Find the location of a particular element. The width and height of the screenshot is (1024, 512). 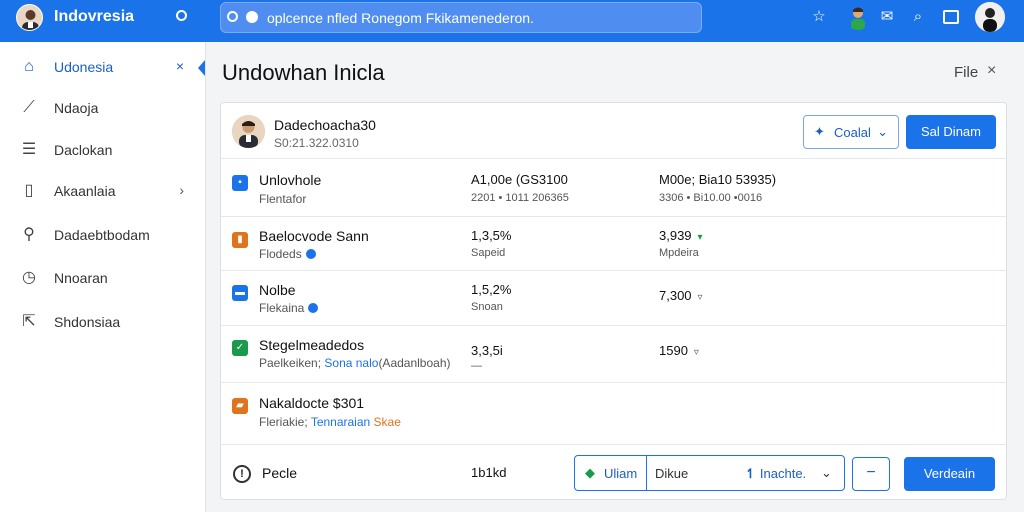

sidebar-item-shdonsiaa: ⇱ Shdonsiaa is located at coordinates (103, 322).